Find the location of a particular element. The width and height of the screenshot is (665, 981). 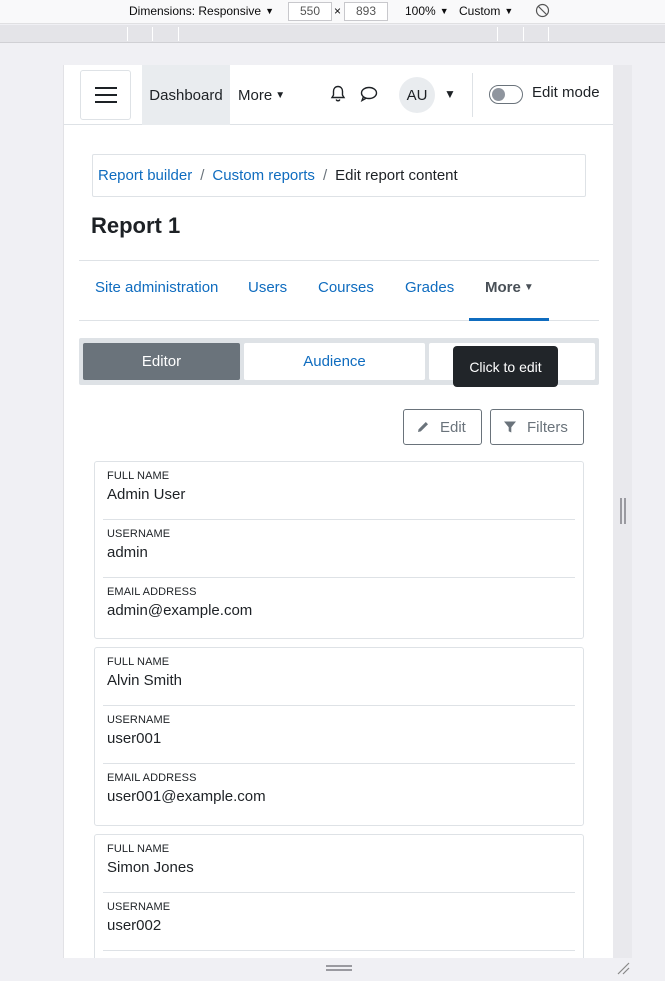

chat-bubble-icon is located at coordinates (369, 94).